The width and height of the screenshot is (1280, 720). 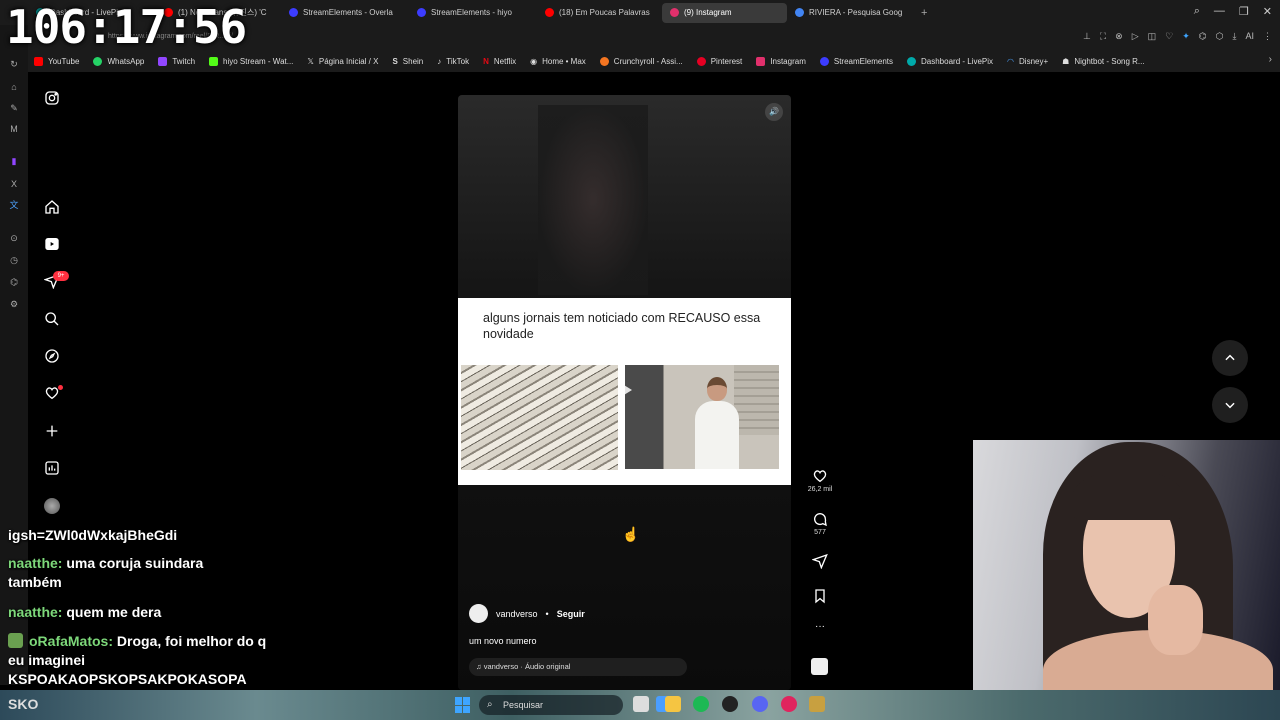 What do you see at coordinates (14, 205) in the screenshot?
I see `translate-icon: 文` at bounding box center [14, 205].